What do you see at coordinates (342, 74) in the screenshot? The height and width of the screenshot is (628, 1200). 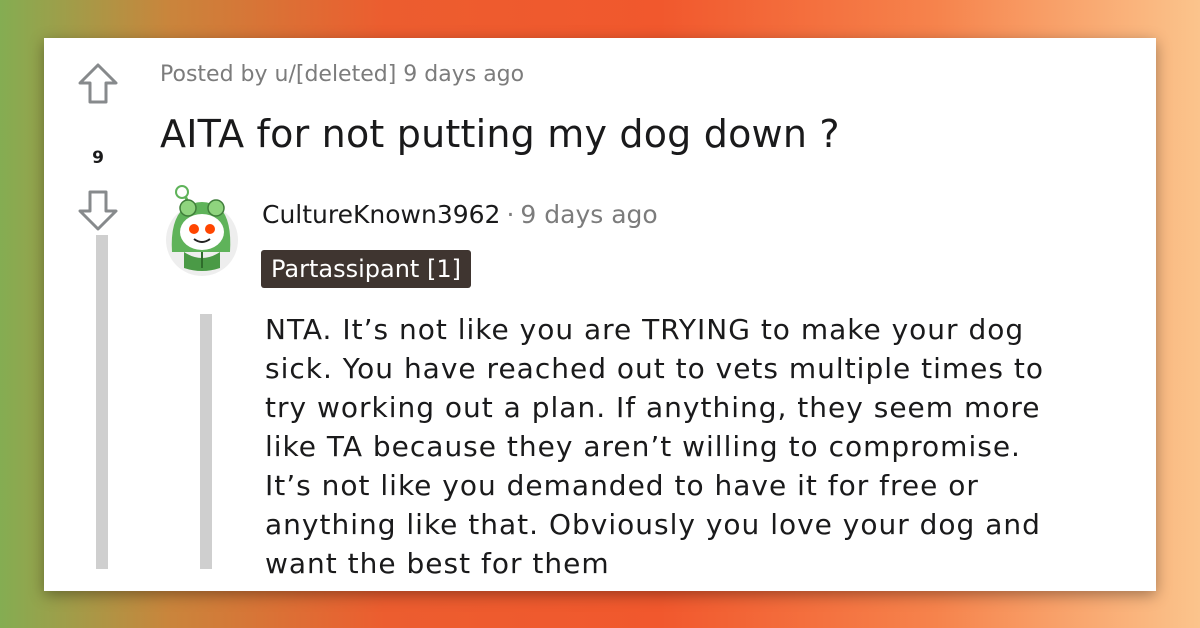 I see `post-meta: Posted by u/[deleted] 9 days ago` at bounding box center [342, 74].